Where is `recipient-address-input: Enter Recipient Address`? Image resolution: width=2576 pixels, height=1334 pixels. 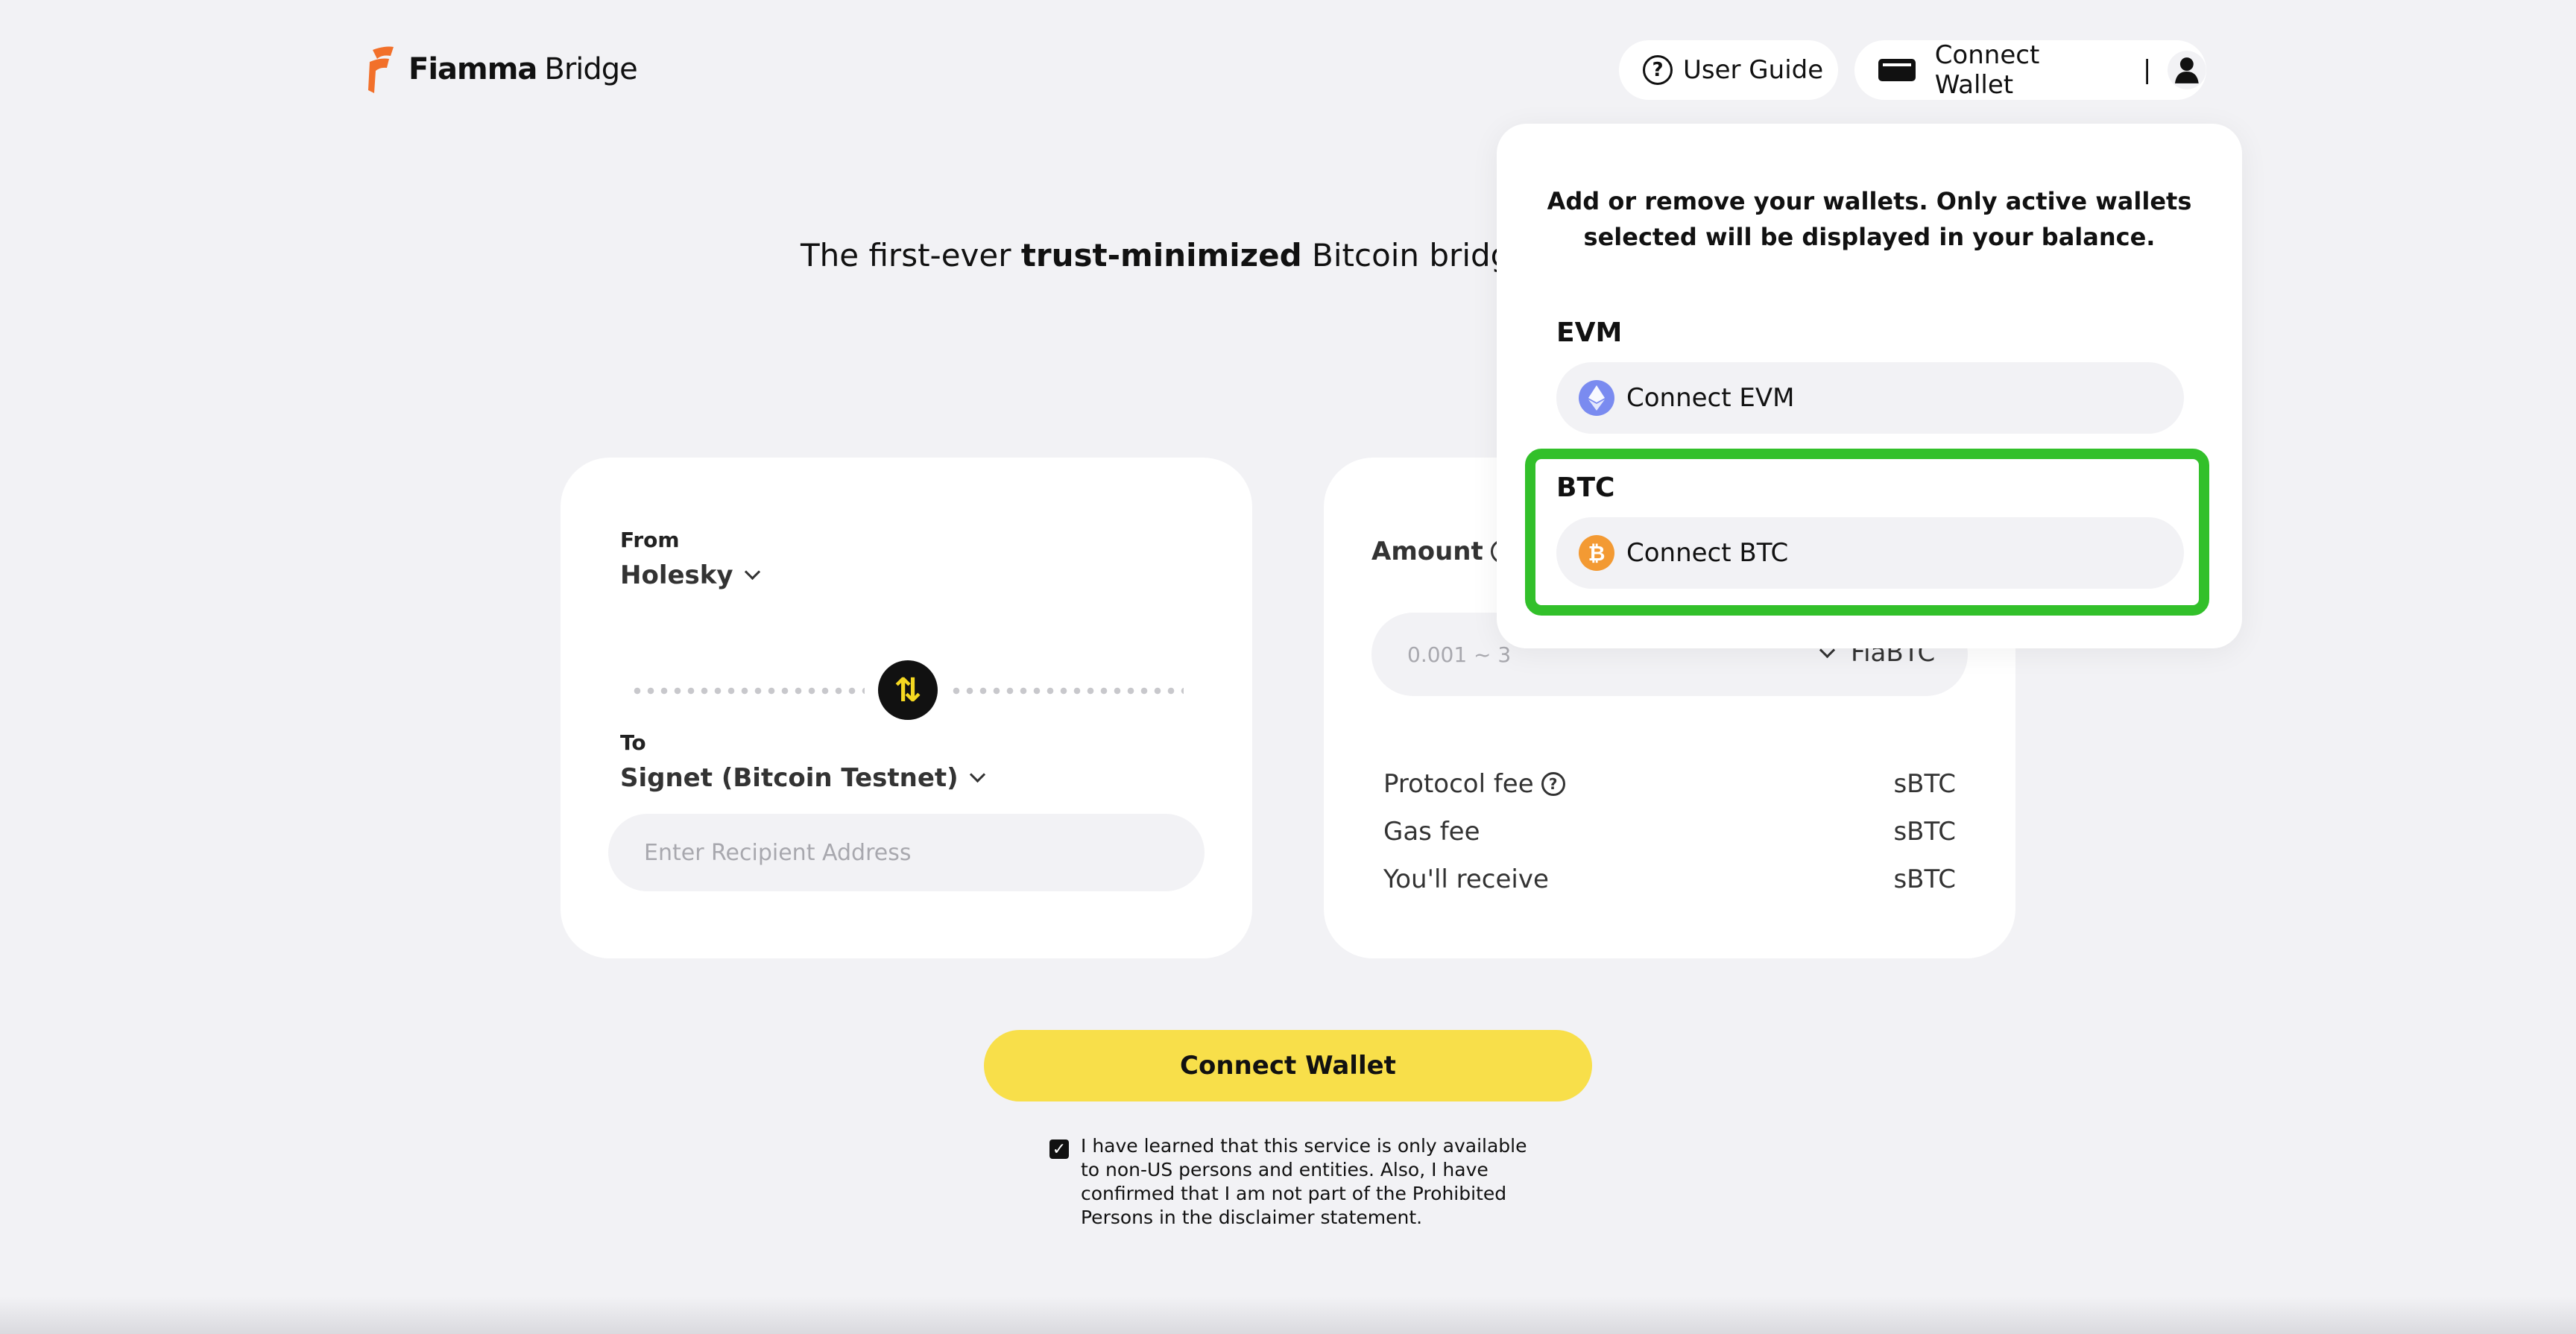 recipient-address-input: Enter Recipient Address is located at coordinates (906, 853).